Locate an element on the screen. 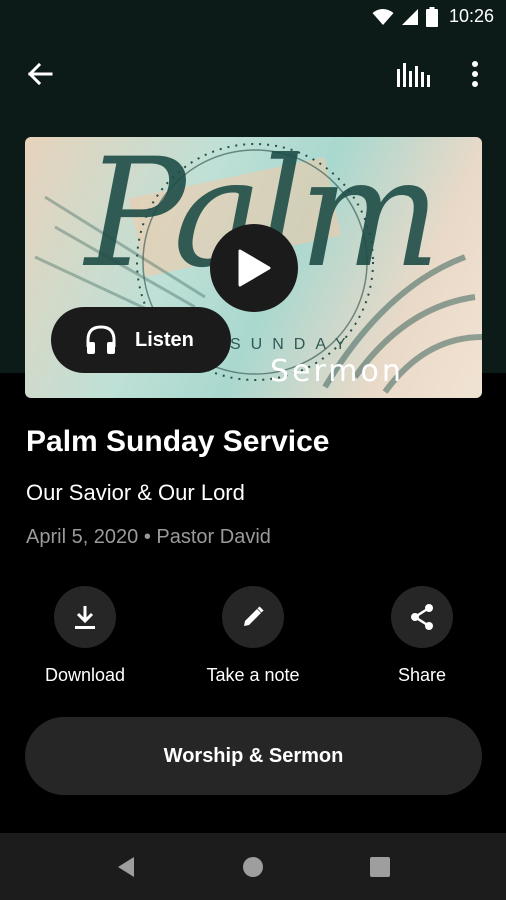 Image resolution: width=506 pixels, height=900 pixels. sermon-subtitle: Our Savior & Our Lord is located at coordinates (135, 492).